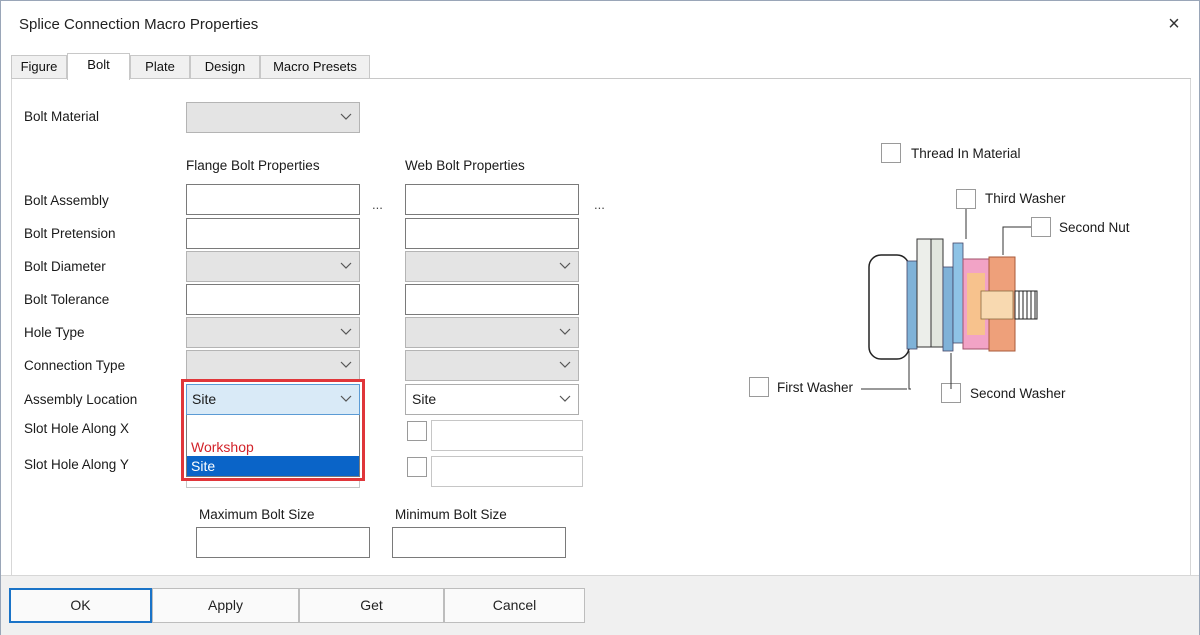 The width and height of the screenshot is (1200, 635). Describe the element at coordinates (257, 514) in the screenshot. I see `max-bolt-size-label: Maximum Bolt Size` at that location.